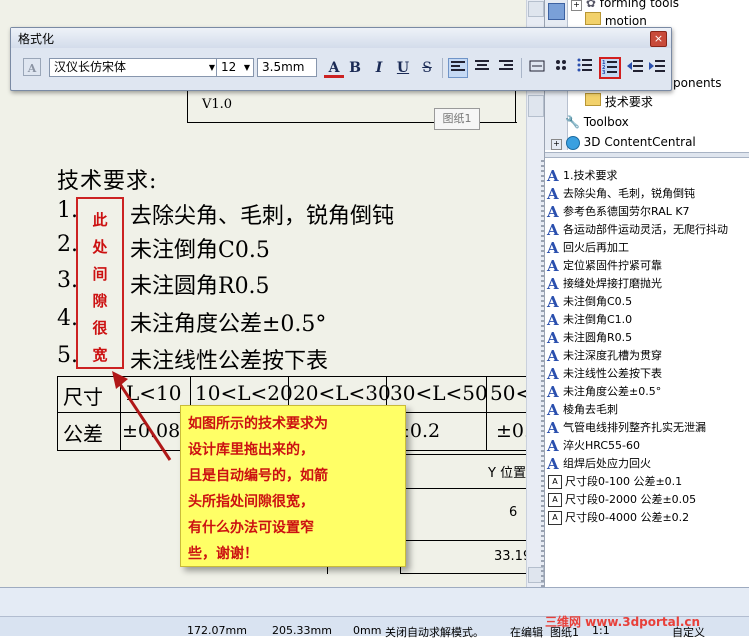 This screenshot has width=749, height=640. I want to click on scroll-up-button, so click(536, 9).